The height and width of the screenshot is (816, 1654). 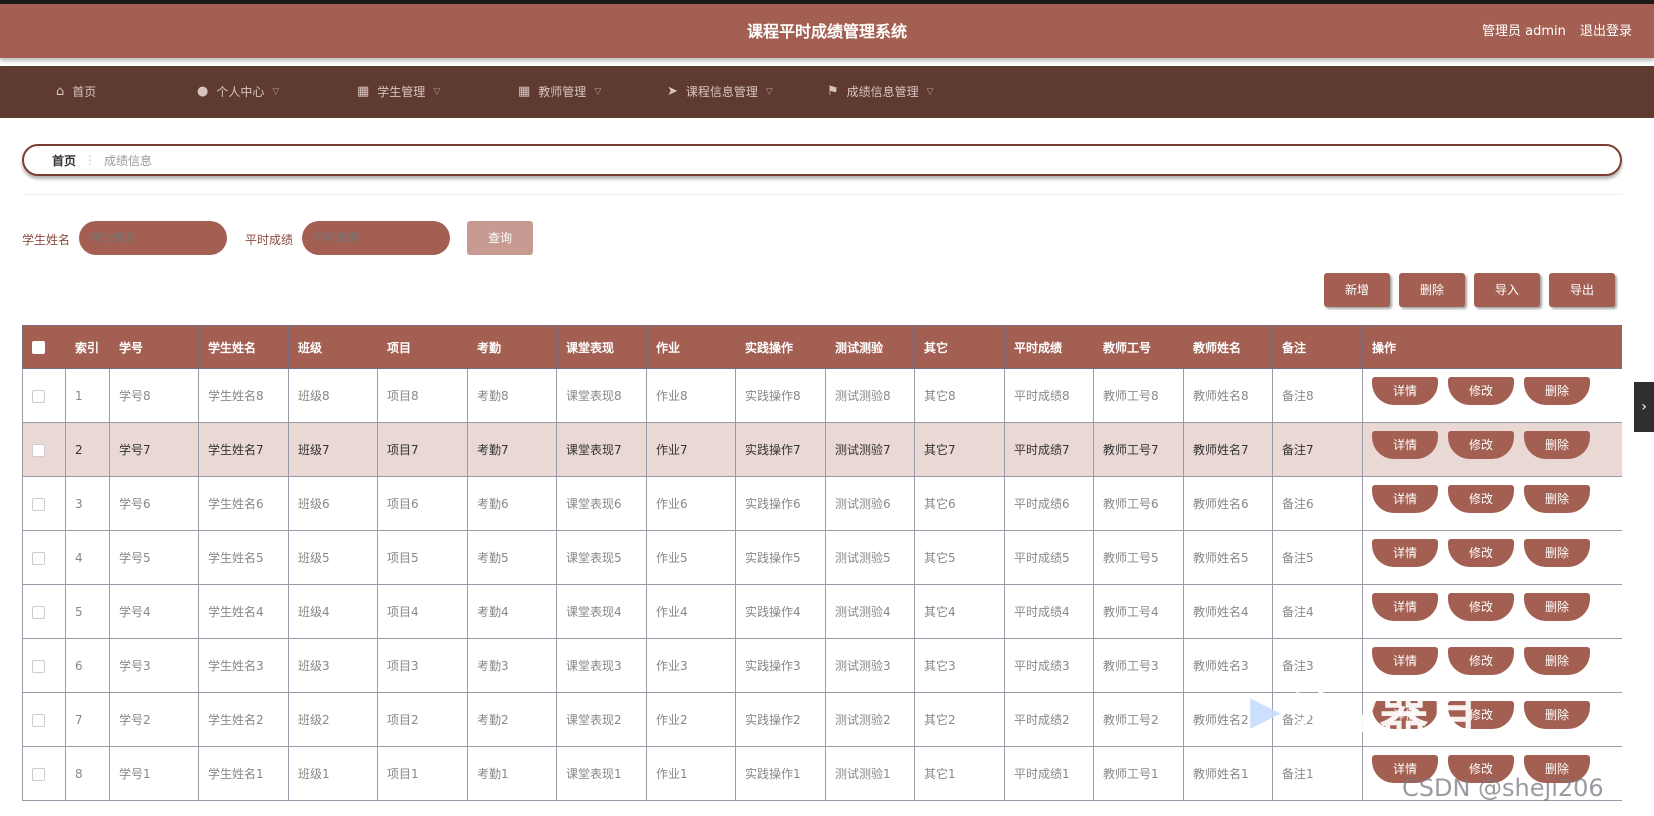 I want to click on table-cell: 课堂表现8, so click(x=601, y=395).